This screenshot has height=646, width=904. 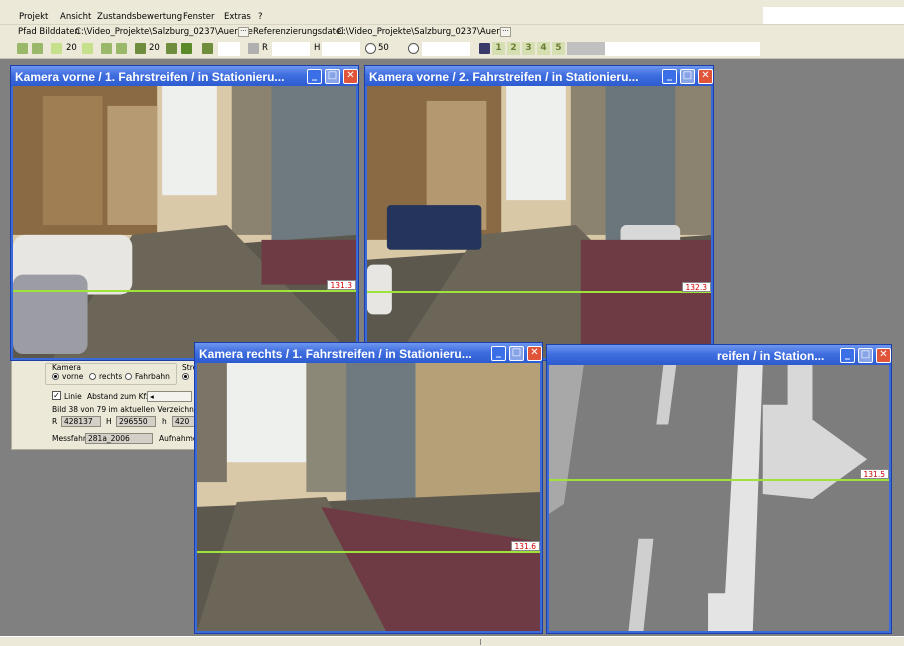 I want to click on clock-icon, so click(x=413, y=48).